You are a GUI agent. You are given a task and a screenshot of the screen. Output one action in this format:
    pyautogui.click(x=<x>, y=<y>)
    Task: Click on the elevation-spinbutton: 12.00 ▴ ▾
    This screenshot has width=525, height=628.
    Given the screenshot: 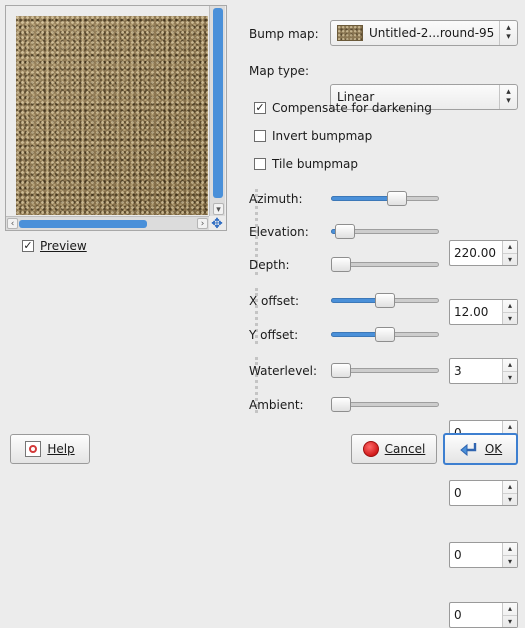 What is the action you would take?
    pyautogui.click(x=483, y=312)
    